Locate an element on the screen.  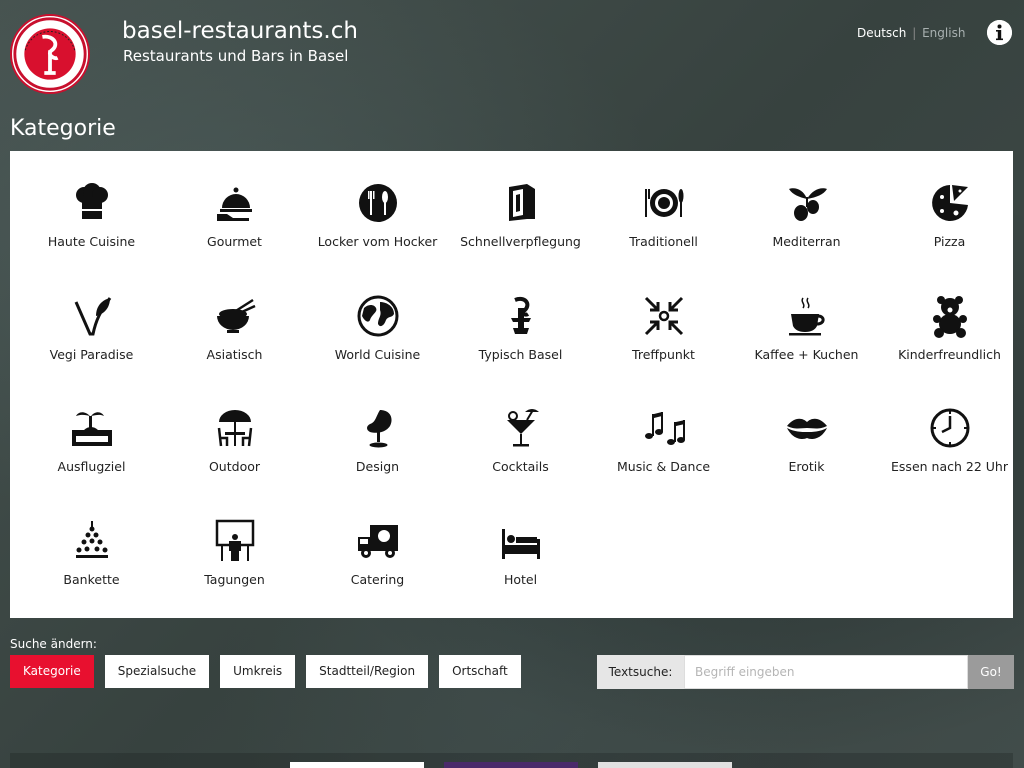
category-label: Essen nach 22 Uhr is located at coordinates (949, 466).